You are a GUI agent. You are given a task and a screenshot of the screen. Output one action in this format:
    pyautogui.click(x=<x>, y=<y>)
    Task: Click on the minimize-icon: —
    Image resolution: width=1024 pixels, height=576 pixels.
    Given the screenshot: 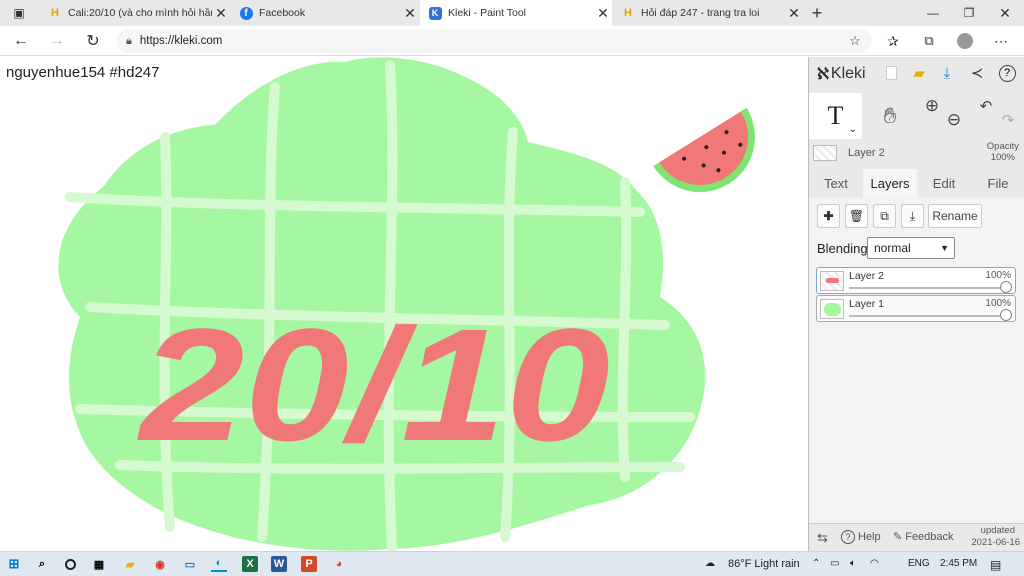 What is the action you would take?
    pyautogui.click(x=933, y=13)
    